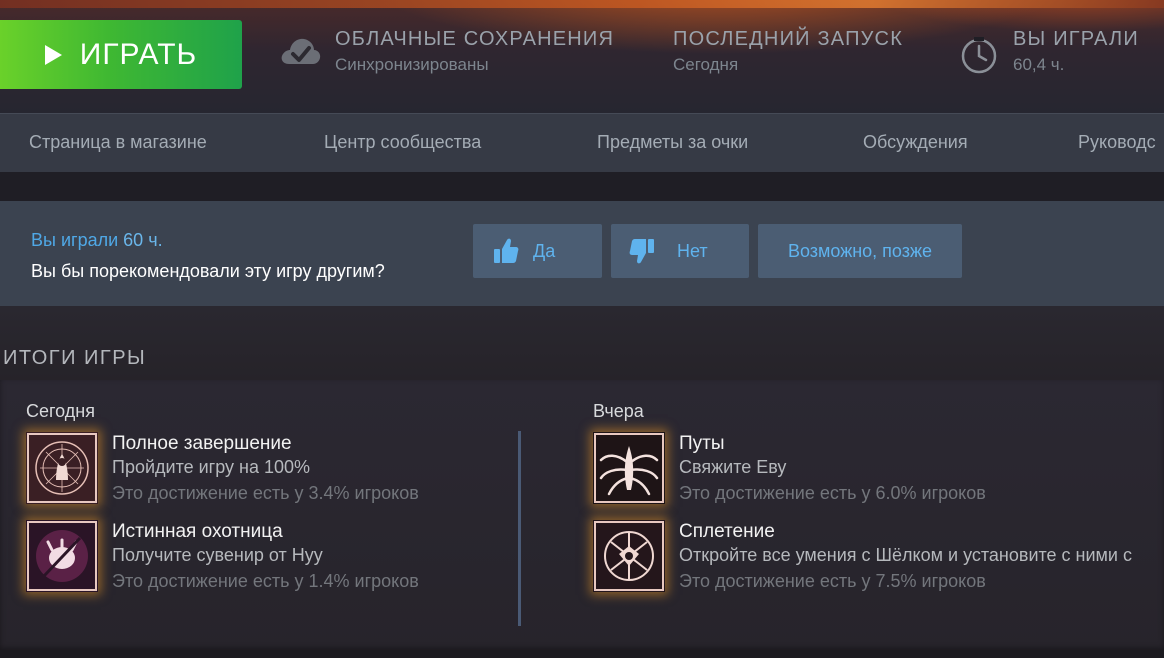 Image resolution: width=1164 pixels, height=658 pixels. Describe the element at coordinates (53, 54) in the screenshot. I see `play-icon` at that location.